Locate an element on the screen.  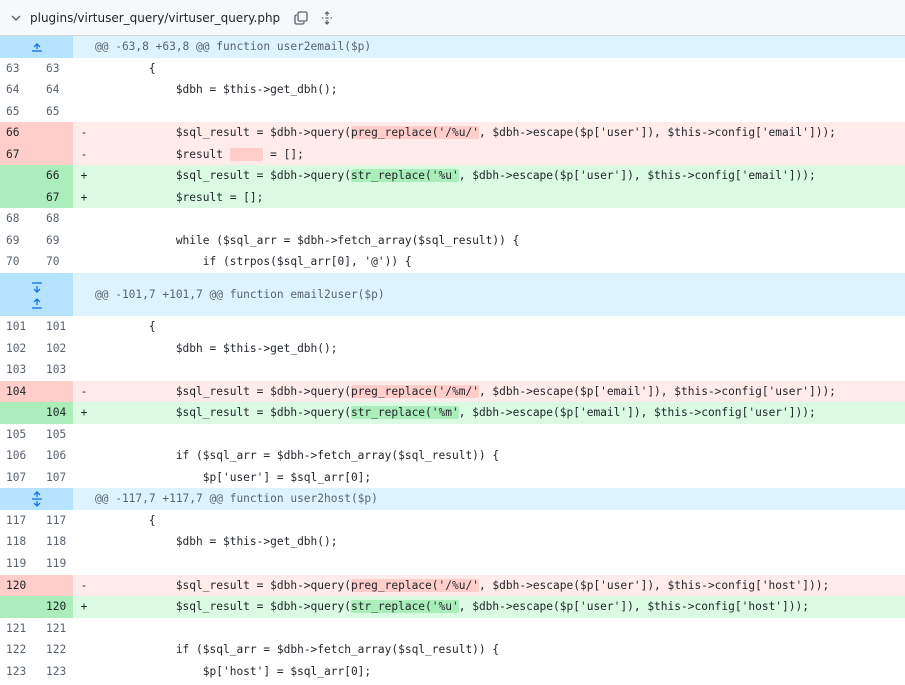
added-token: str_replace('%m' is located at coordinates (404, 413).